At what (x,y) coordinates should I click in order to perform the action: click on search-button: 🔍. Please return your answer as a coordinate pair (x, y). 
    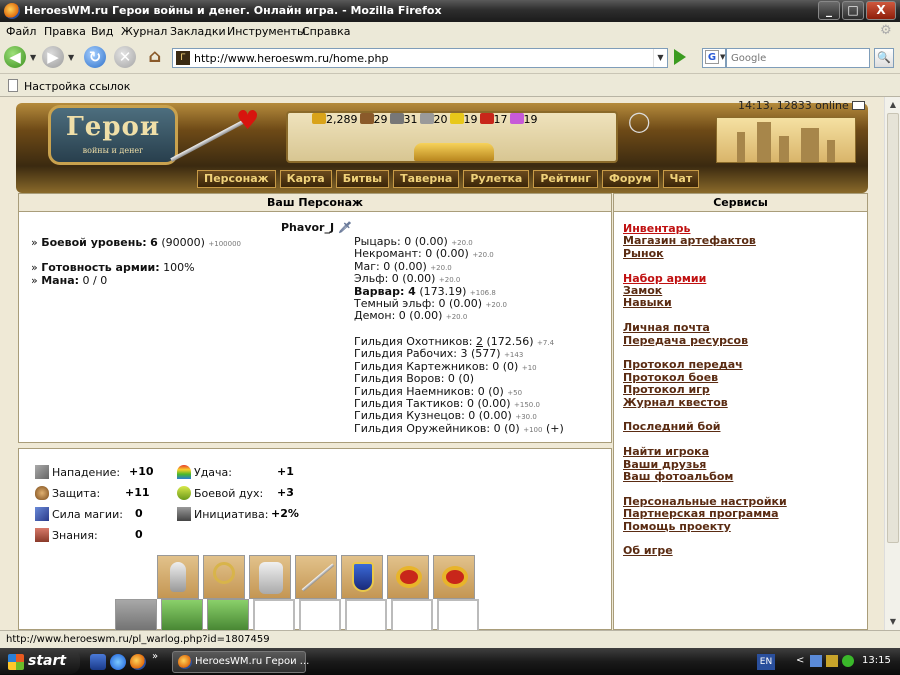
    Looking at the image, I should click on (884, 58).